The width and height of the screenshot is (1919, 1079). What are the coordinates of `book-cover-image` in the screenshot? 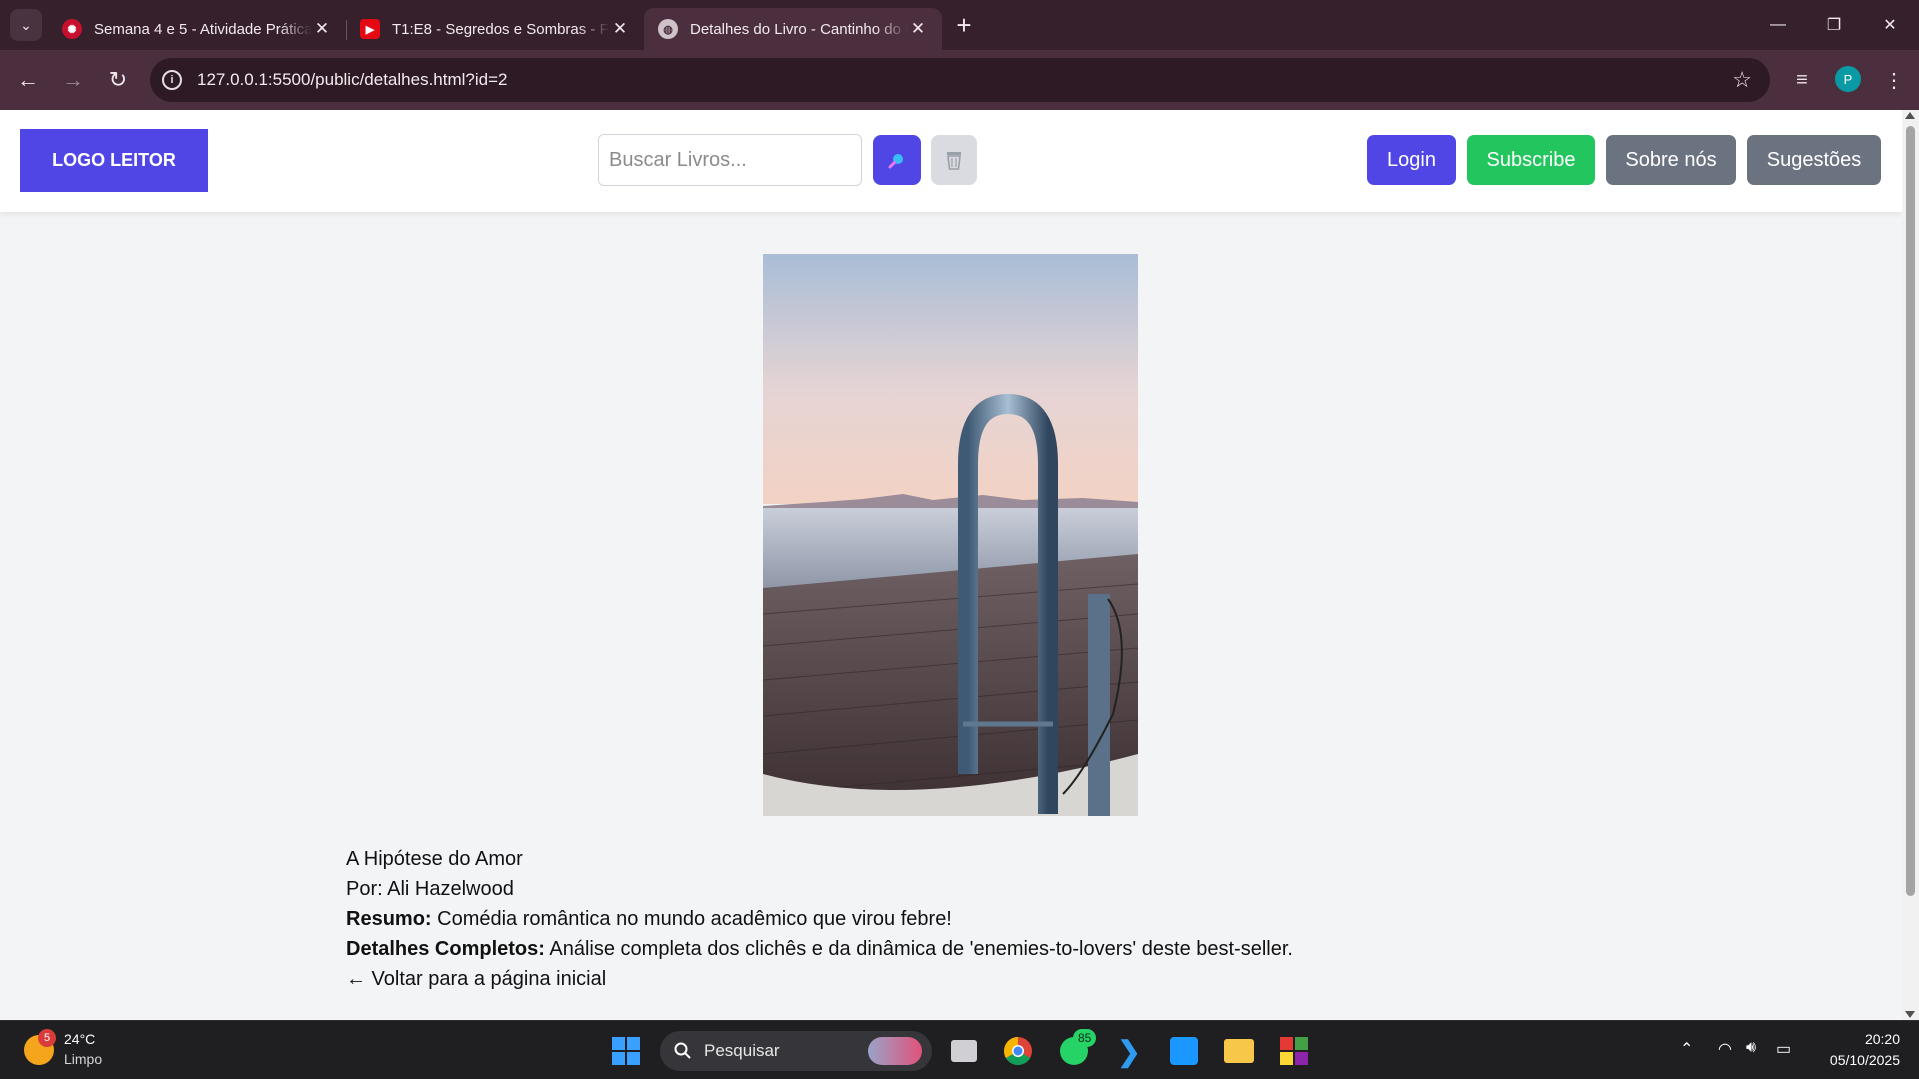 It's located at (950, 535).